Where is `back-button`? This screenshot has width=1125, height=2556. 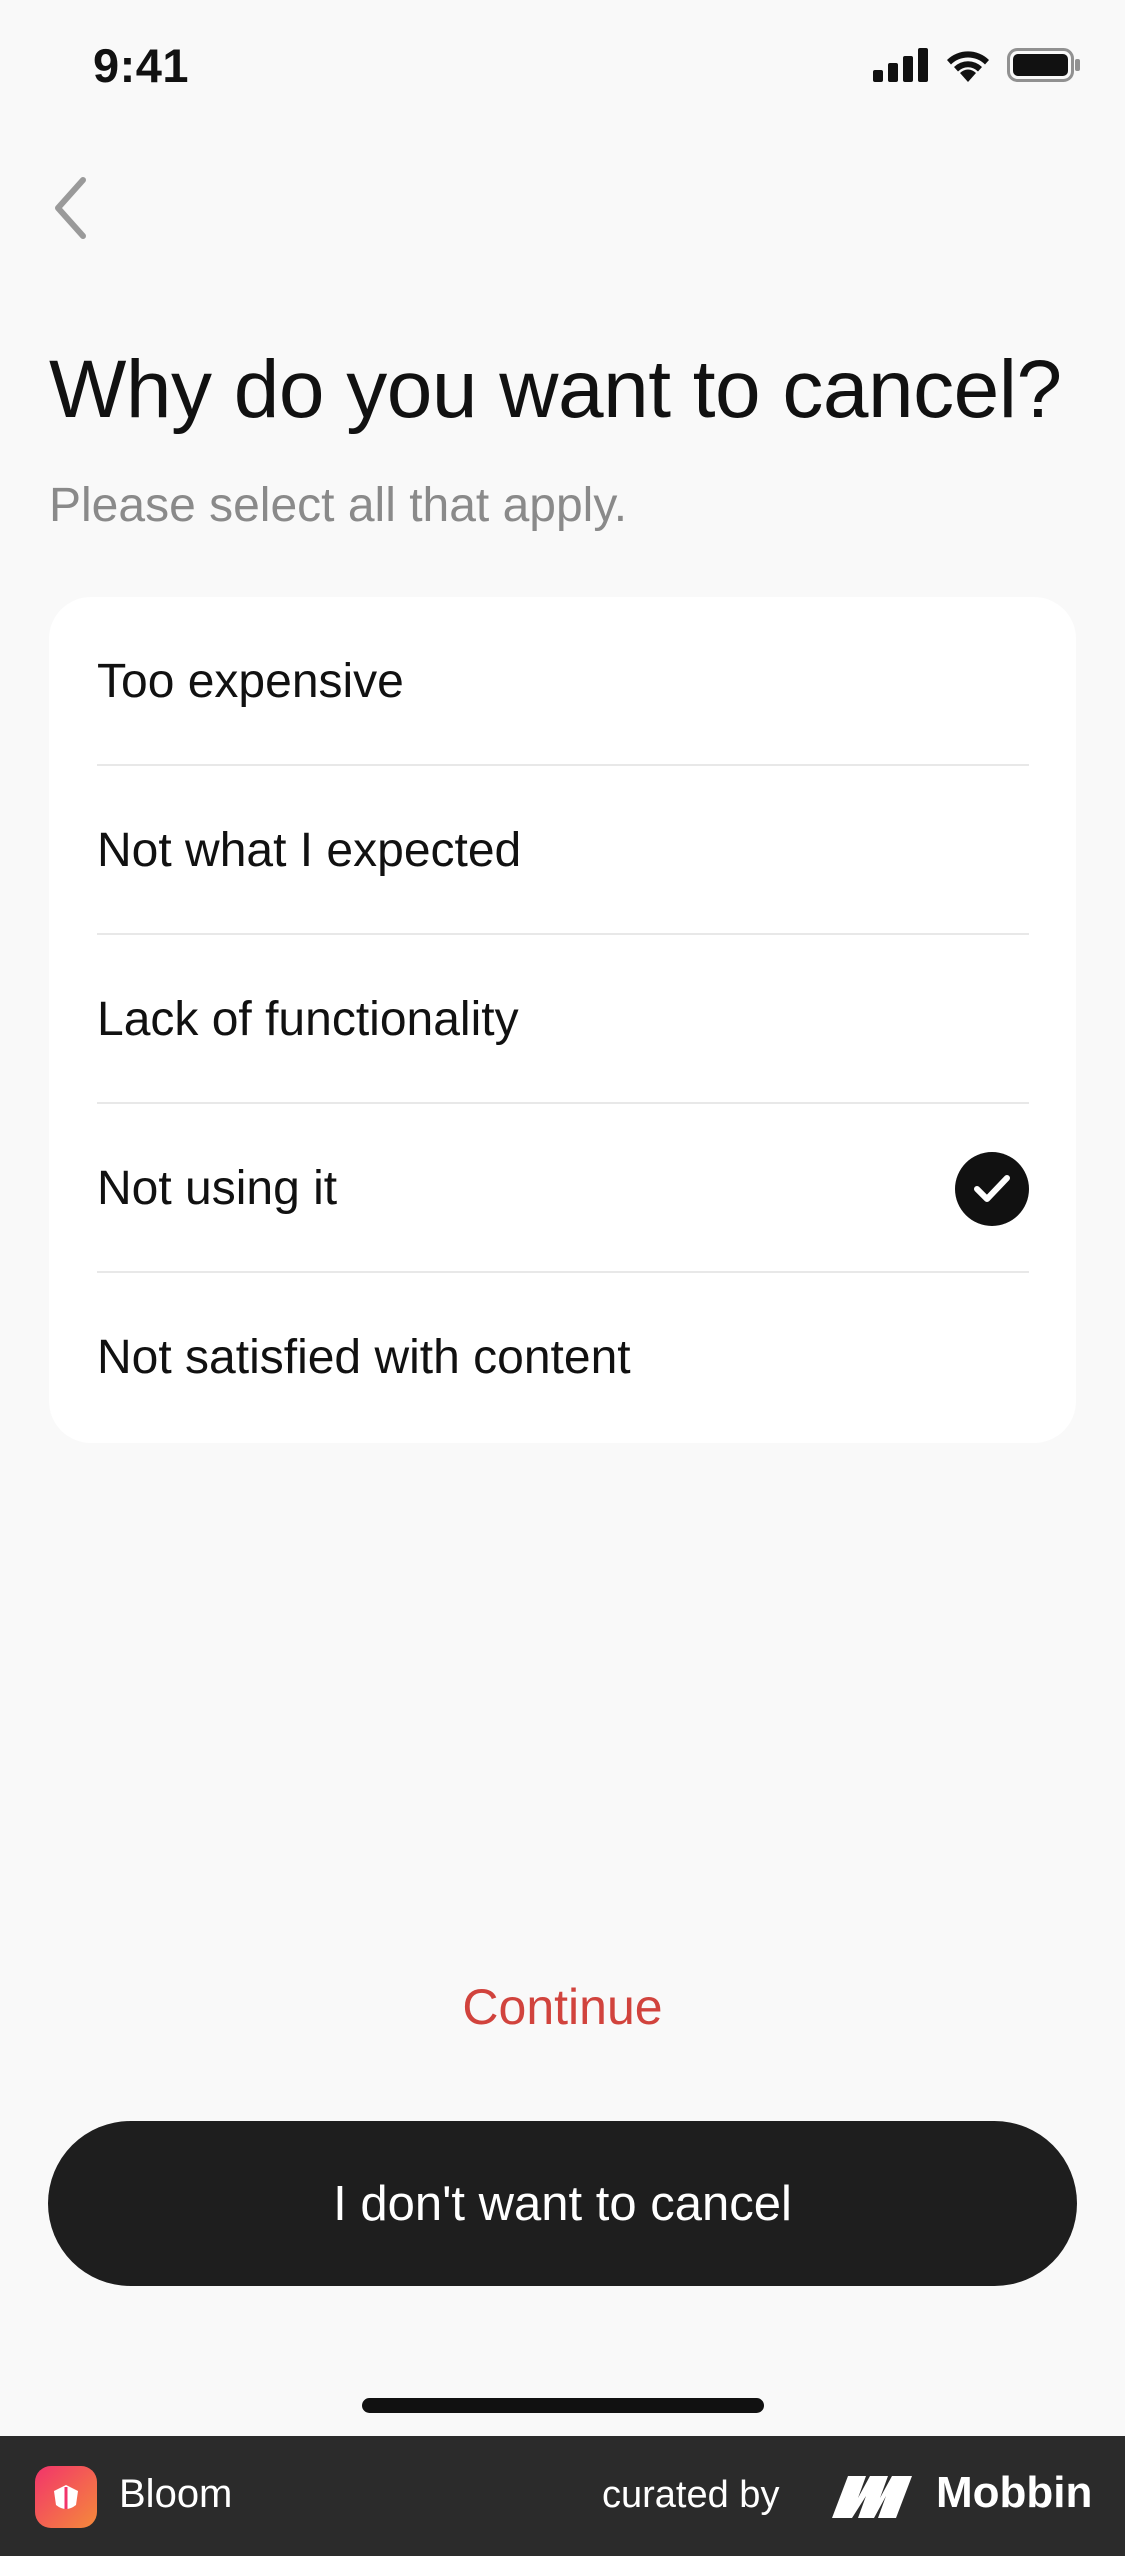
back-button is located at coordinates (70, 208).